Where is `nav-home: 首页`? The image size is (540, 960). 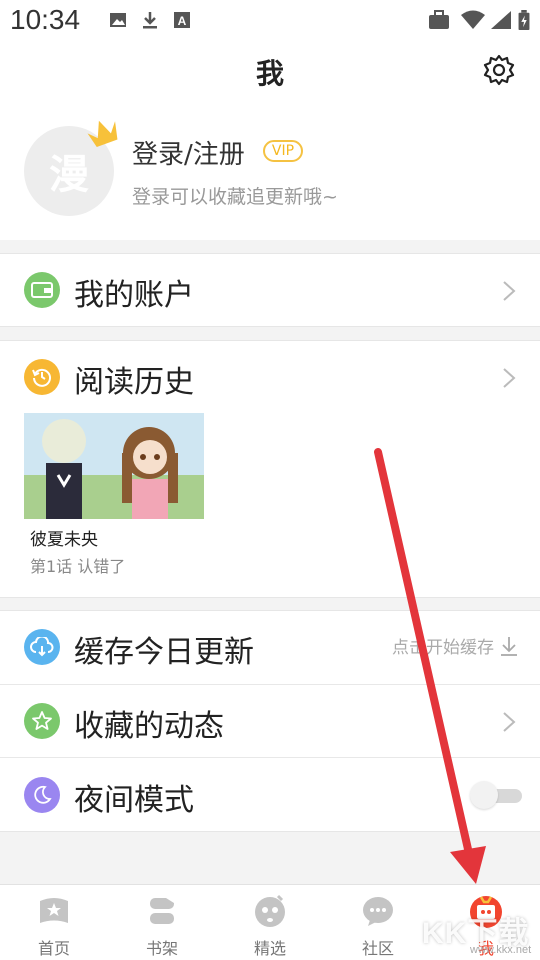
nav-home: 首页 is located at coordinates (54, 922).